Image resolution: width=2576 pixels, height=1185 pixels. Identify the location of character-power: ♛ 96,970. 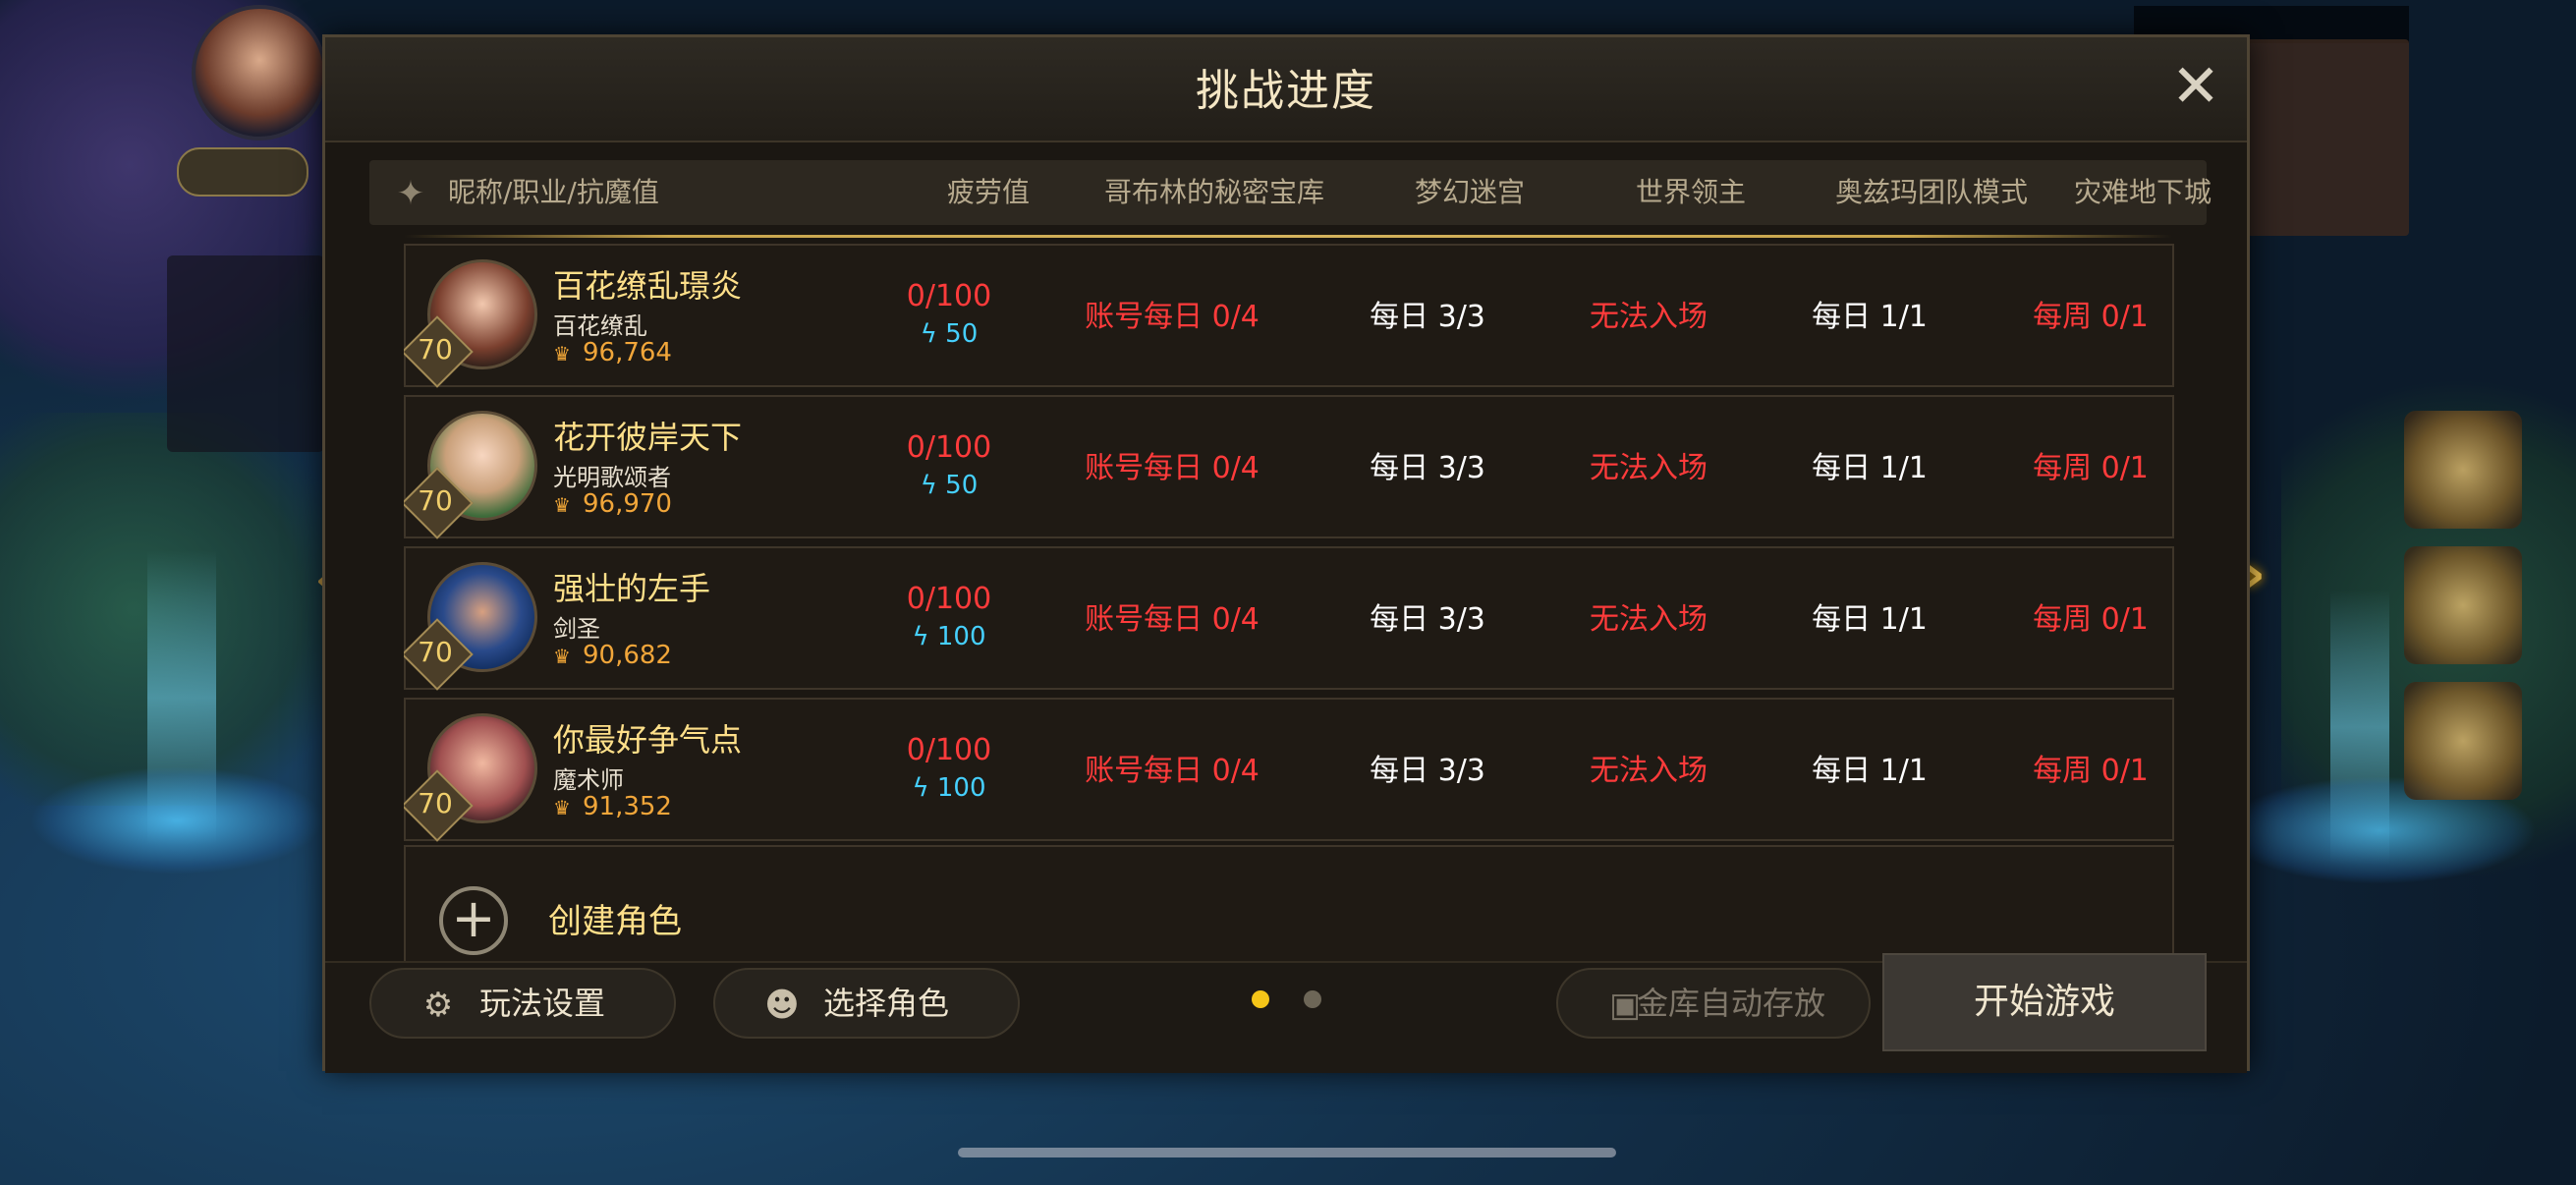
(612, 504).